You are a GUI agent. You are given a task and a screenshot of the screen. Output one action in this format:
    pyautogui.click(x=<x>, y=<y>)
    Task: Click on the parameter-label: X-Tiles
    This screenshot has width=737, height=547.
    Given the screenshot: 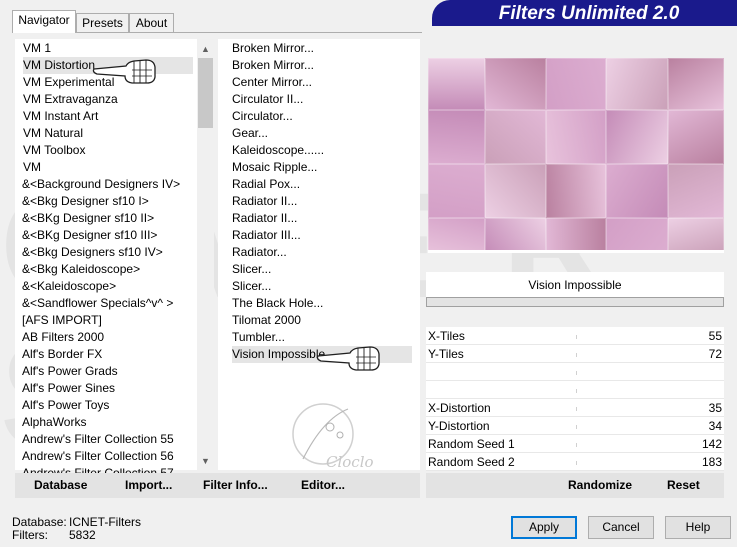 What is the action you would take?
    pyautogui.click(x=446, y=336)
    